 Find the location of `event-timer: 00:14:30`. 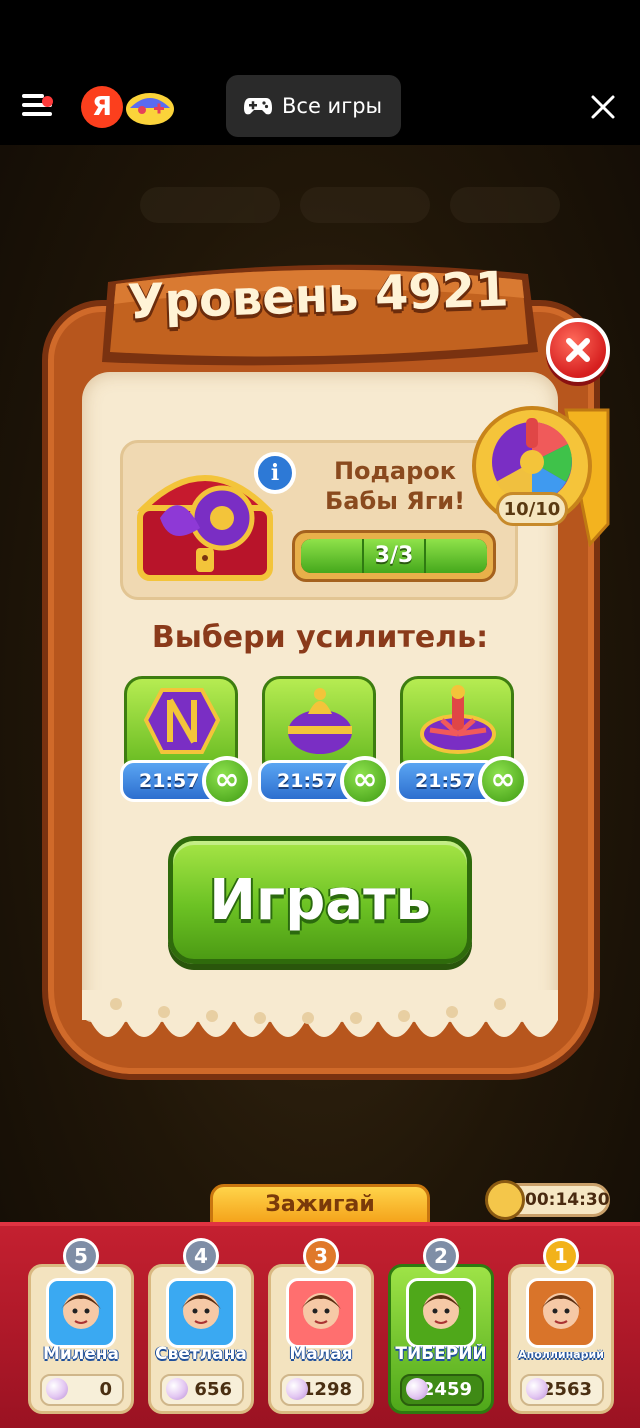

event-timer: 00:14:30 is located at coordinates (547, 1200).